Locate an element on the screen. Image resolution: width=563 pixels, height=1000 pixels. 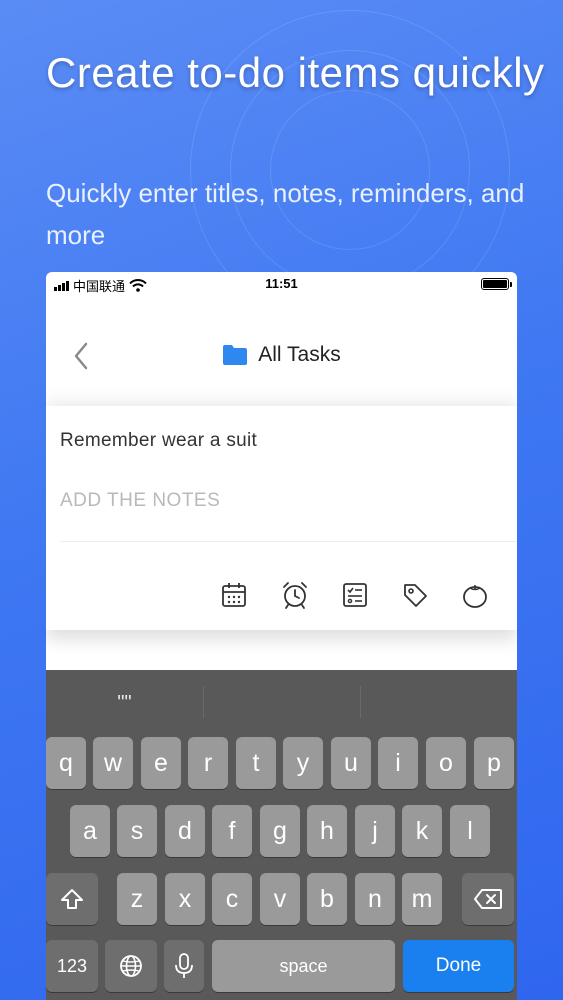
key-p: p is located at coordinates (494, 763).